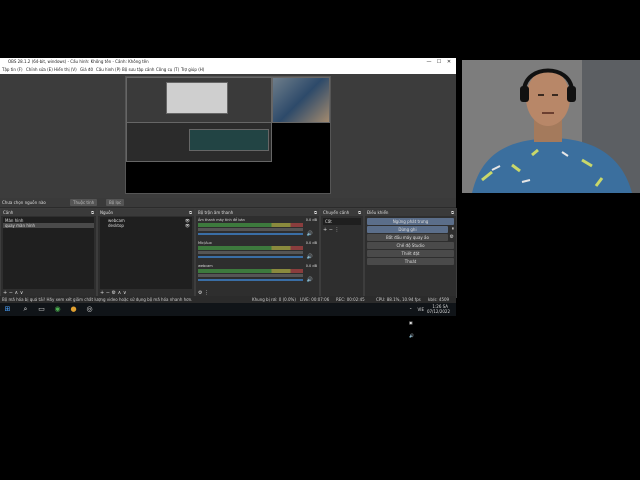 The width and height of the screenshot is (640, 480). I want to click on nested-mixer, so click(229, 140).